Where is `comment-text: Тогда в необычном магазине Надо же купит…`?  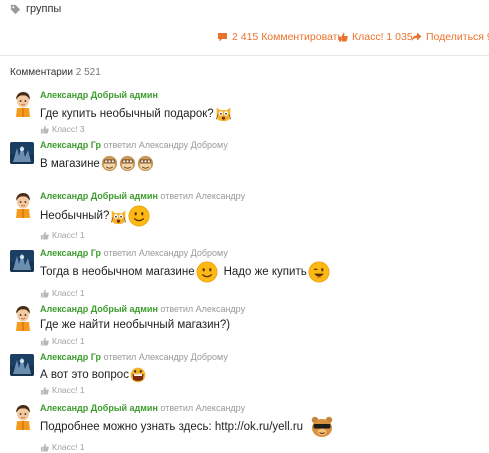 comment-text: Тогда в необычном магазине Надо же купит… is located at coordinates (185, 272).